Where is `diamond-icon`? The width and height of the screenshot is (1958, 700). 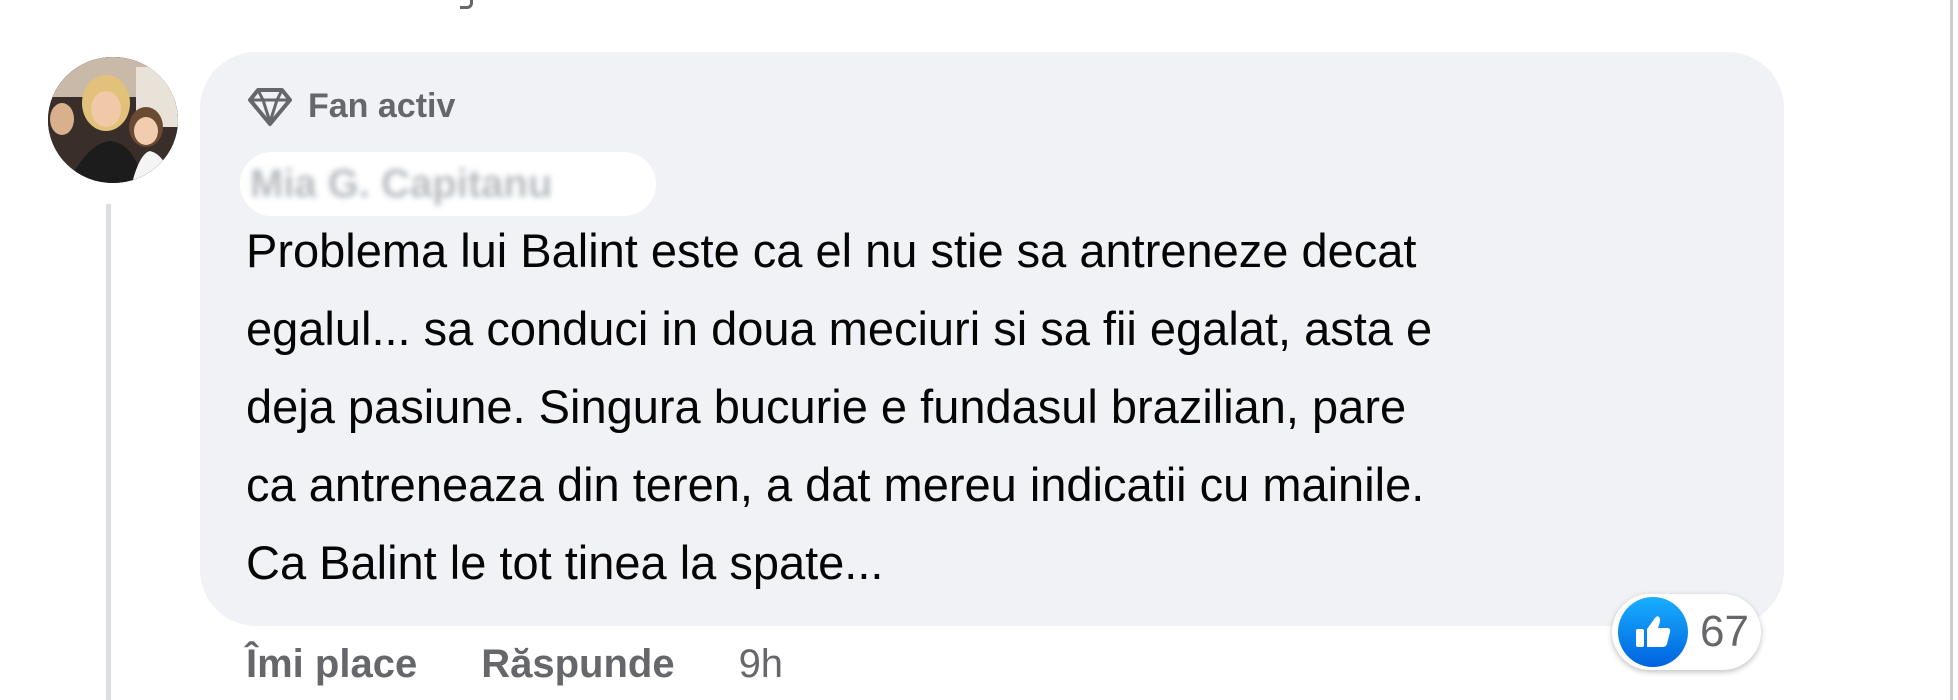 diamond-icon is located at coordinates (270, 107).